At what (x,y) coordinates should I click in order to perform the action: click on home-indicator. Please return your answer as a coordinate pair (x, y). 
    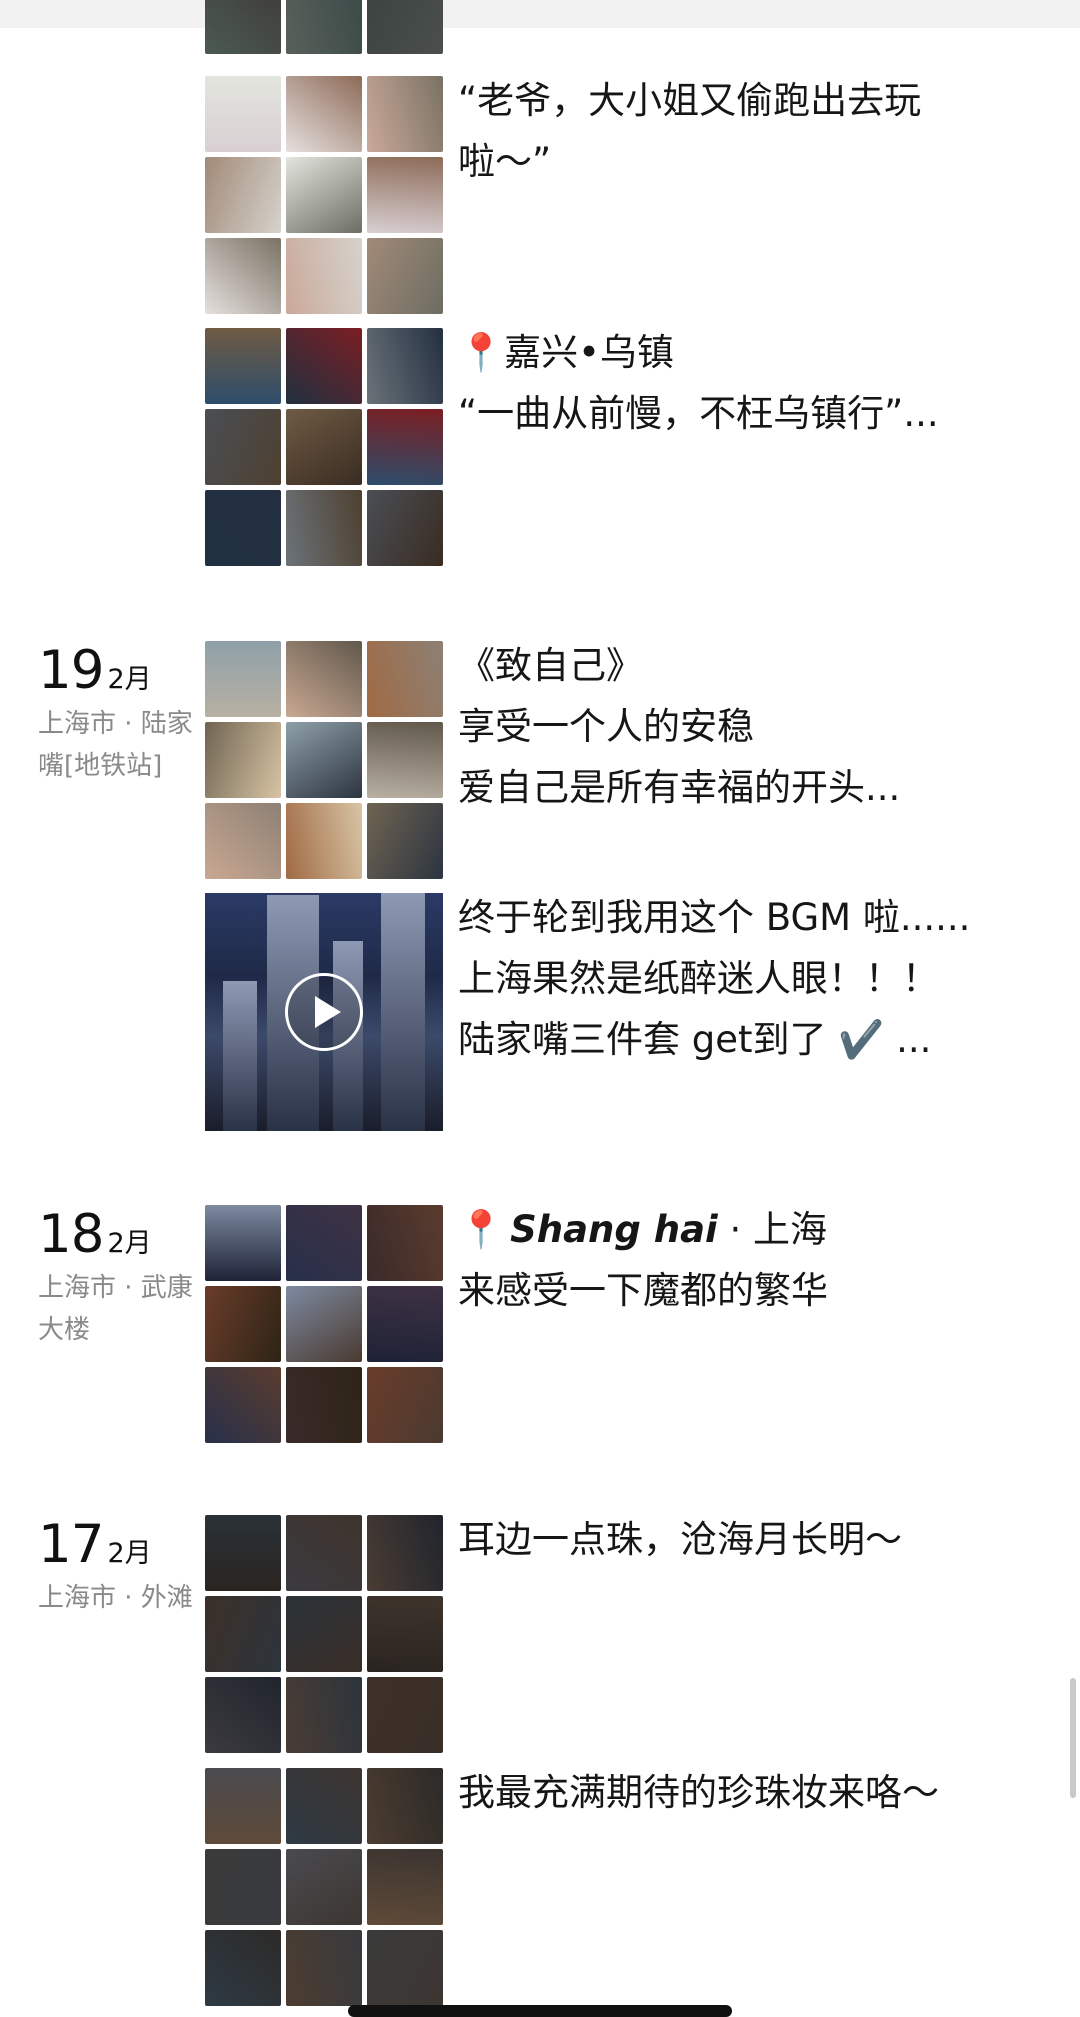
    Looking at the image, I should click on (540, 2011).